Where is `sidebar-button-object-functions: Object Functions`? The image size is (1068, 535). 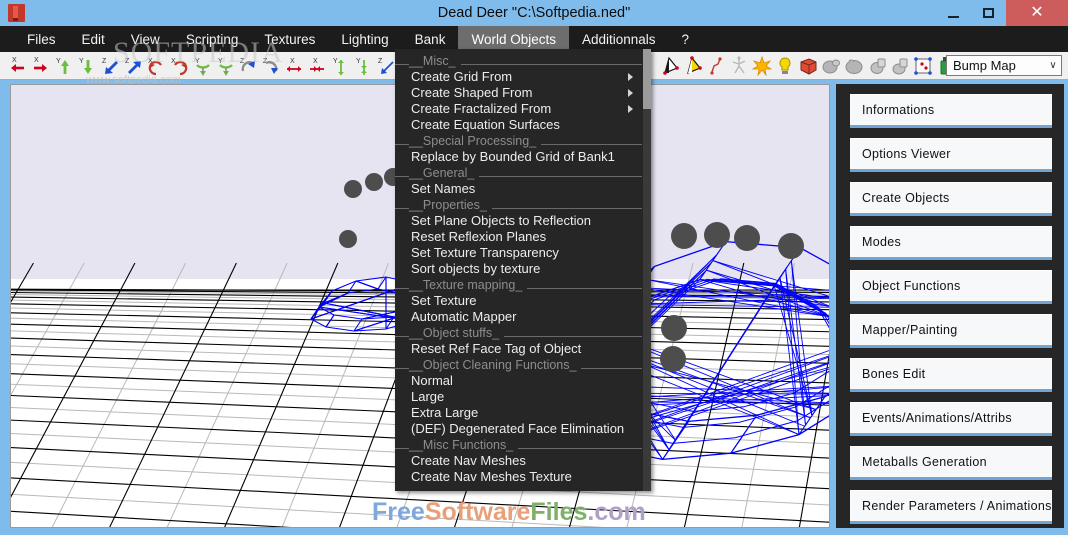 sidebar-button-object-functions: Object Functions is located at coordinates (951, 285).